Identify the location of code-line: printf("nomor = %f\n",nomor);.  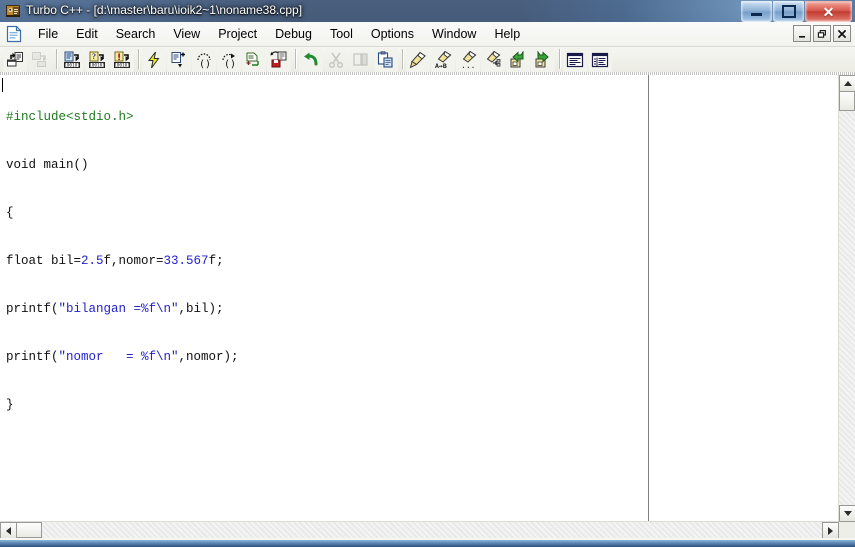
(122, 357).